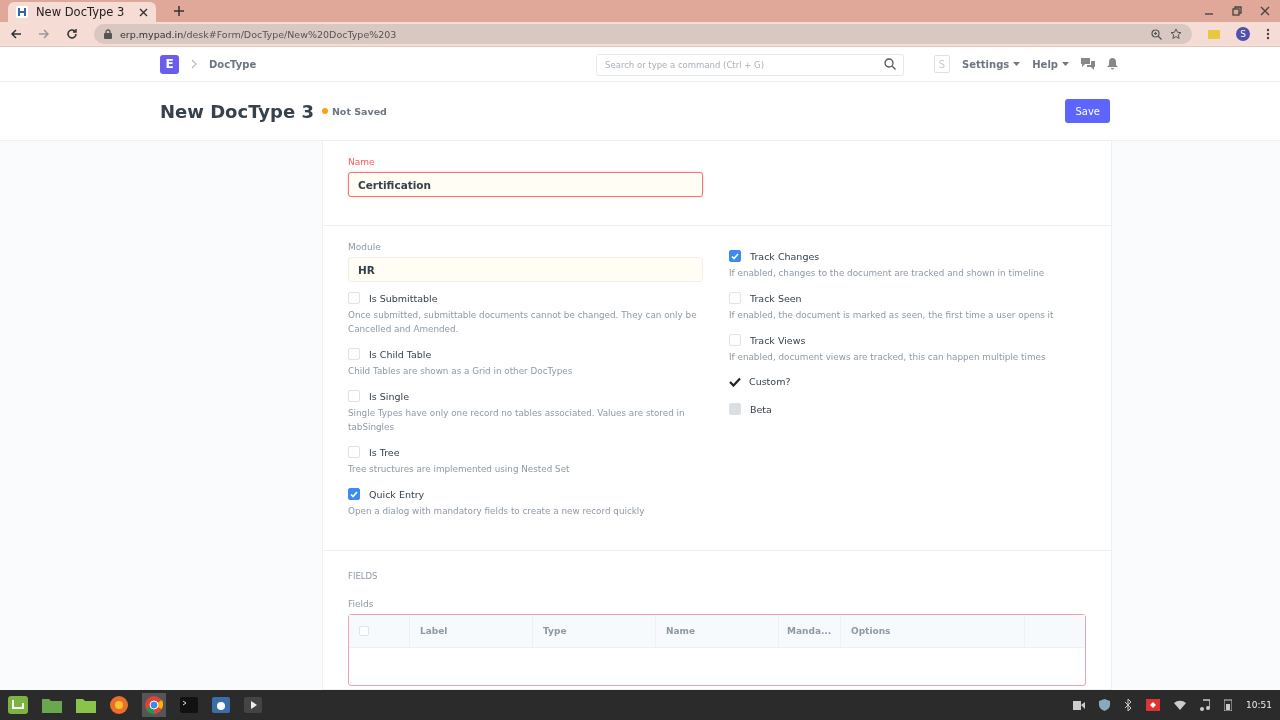 Image resolution: width=1280 pixels, height=720 pixels. What do you see at coordinates (643, 34) in the screenshot?
I see `address-field: erp.mypad.in/desk#Form/DocType/New%20DocType%203` at bounding box center [643, 34].